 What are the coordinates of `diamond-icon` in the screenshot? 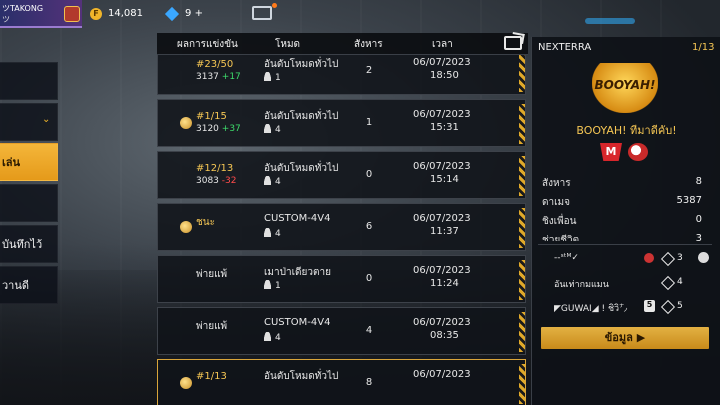 It's located at (172, 14).